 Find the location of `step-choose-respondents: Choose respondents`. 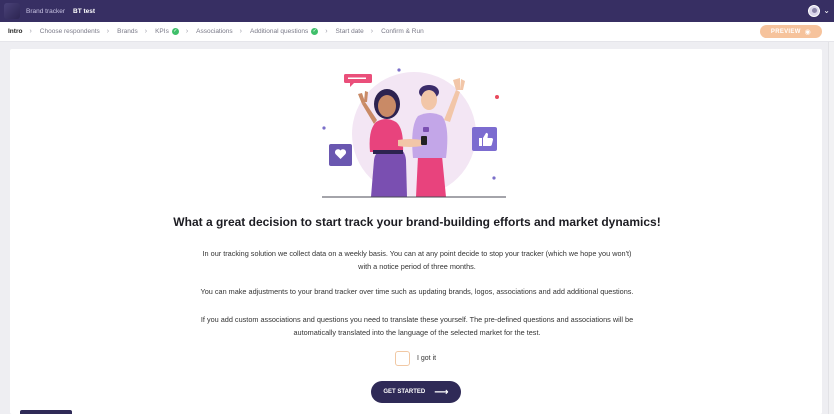

step-choose-respondents: Choose respondents is located at coordinates (70, 31).